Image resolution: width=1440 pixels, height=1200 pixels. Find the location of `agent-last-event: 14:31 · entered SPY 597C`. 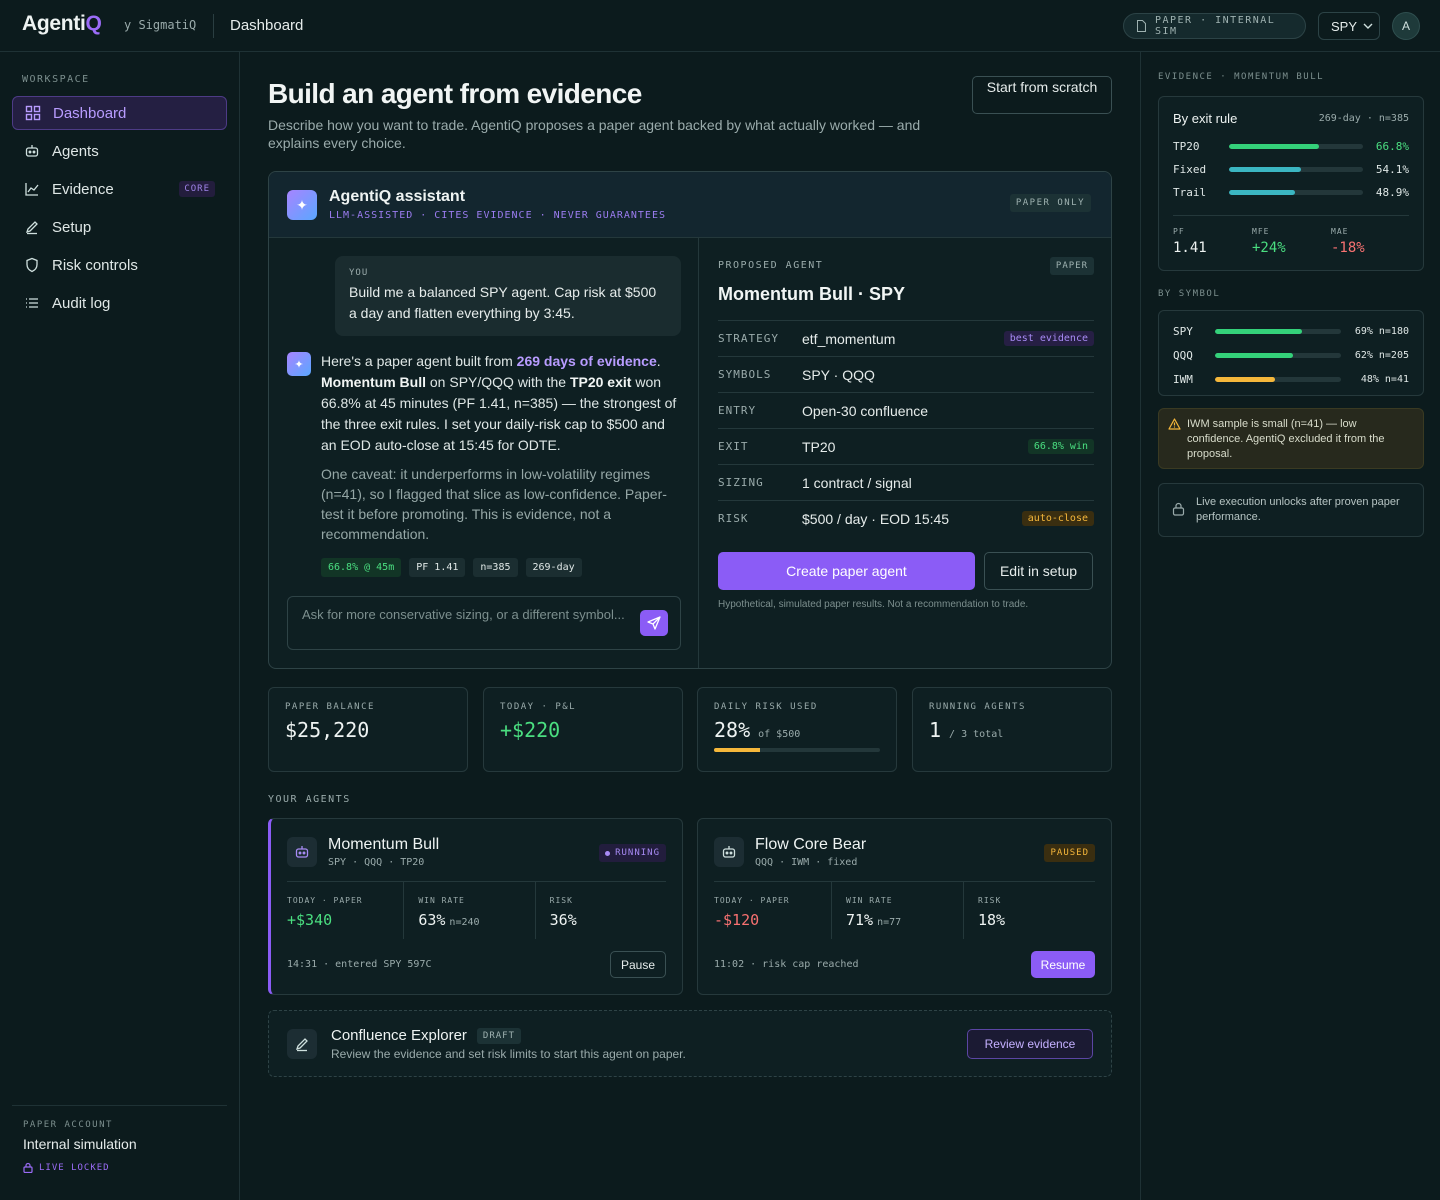

agent-last-event: 14:31 · entered SPY 597C is located at coordinates (359, 964).